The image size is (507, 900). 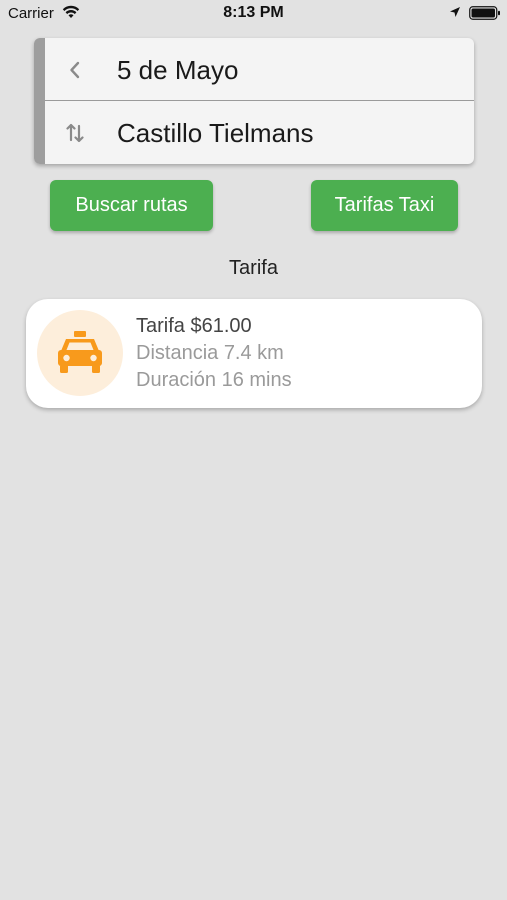 What do you see at coordinates (253, 268) in the screenshot?
I see `section-title: Tarifa` at bounding box center [253, 268].